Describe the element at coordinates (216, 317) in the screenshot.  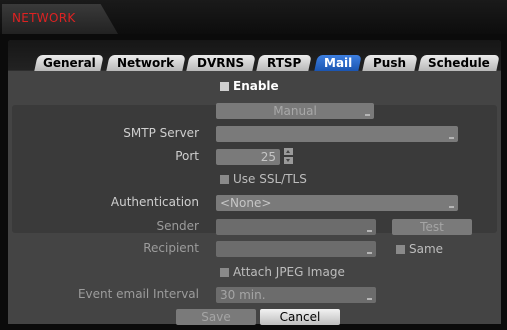
I see `save-button: Save` at that location.